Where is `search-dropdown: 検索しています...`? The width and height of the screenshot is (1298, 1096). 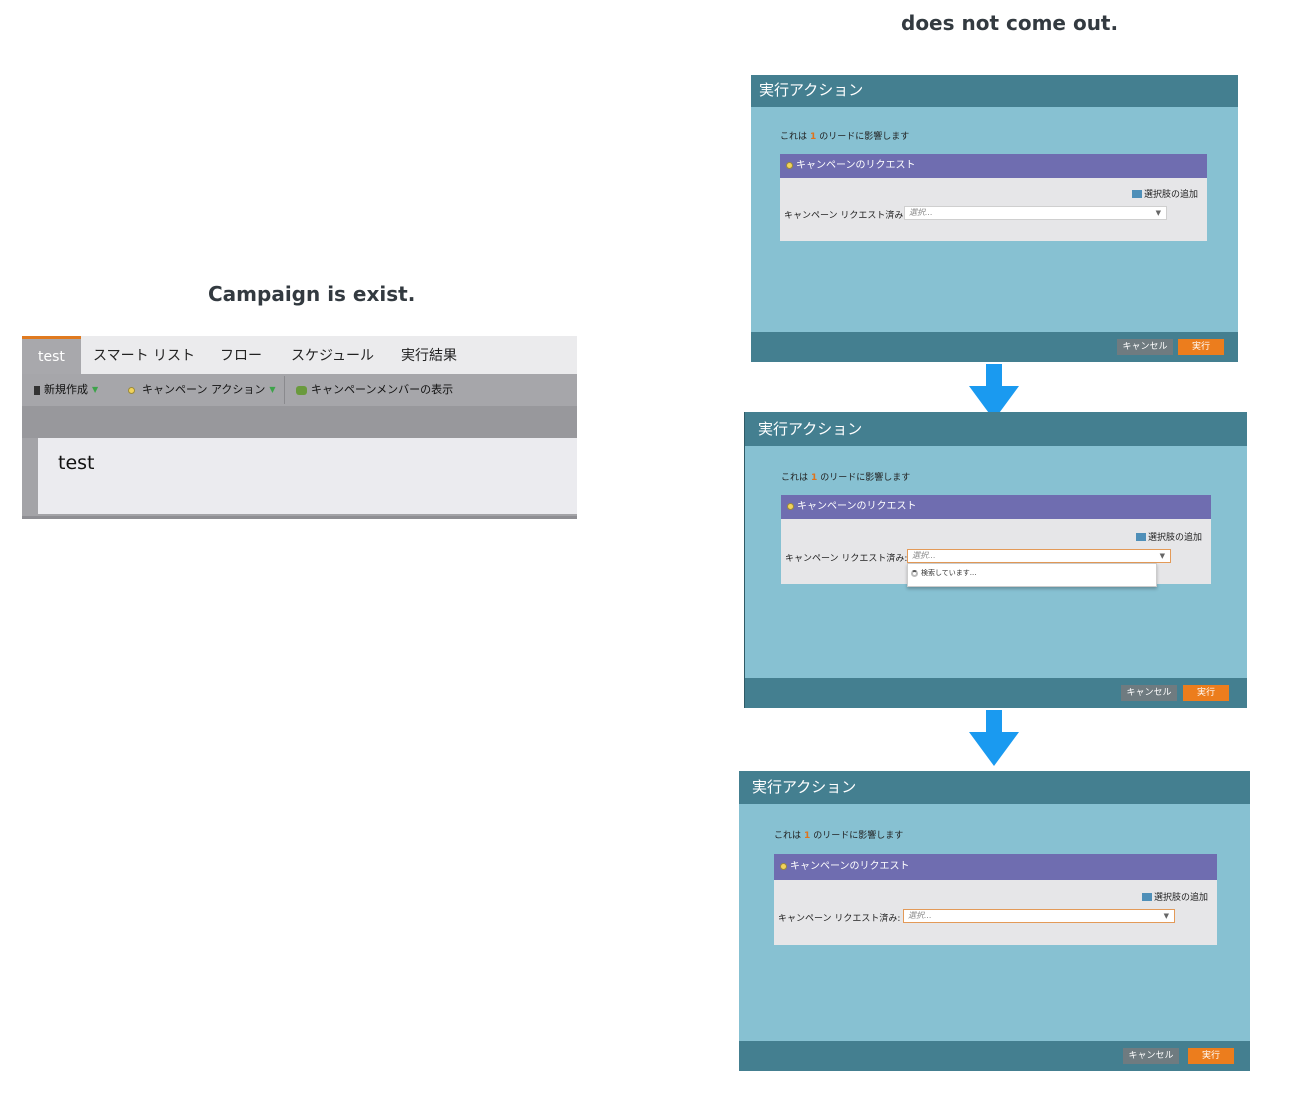
search-dropdown: 検索しています... is located at coordinates (1032, 575).